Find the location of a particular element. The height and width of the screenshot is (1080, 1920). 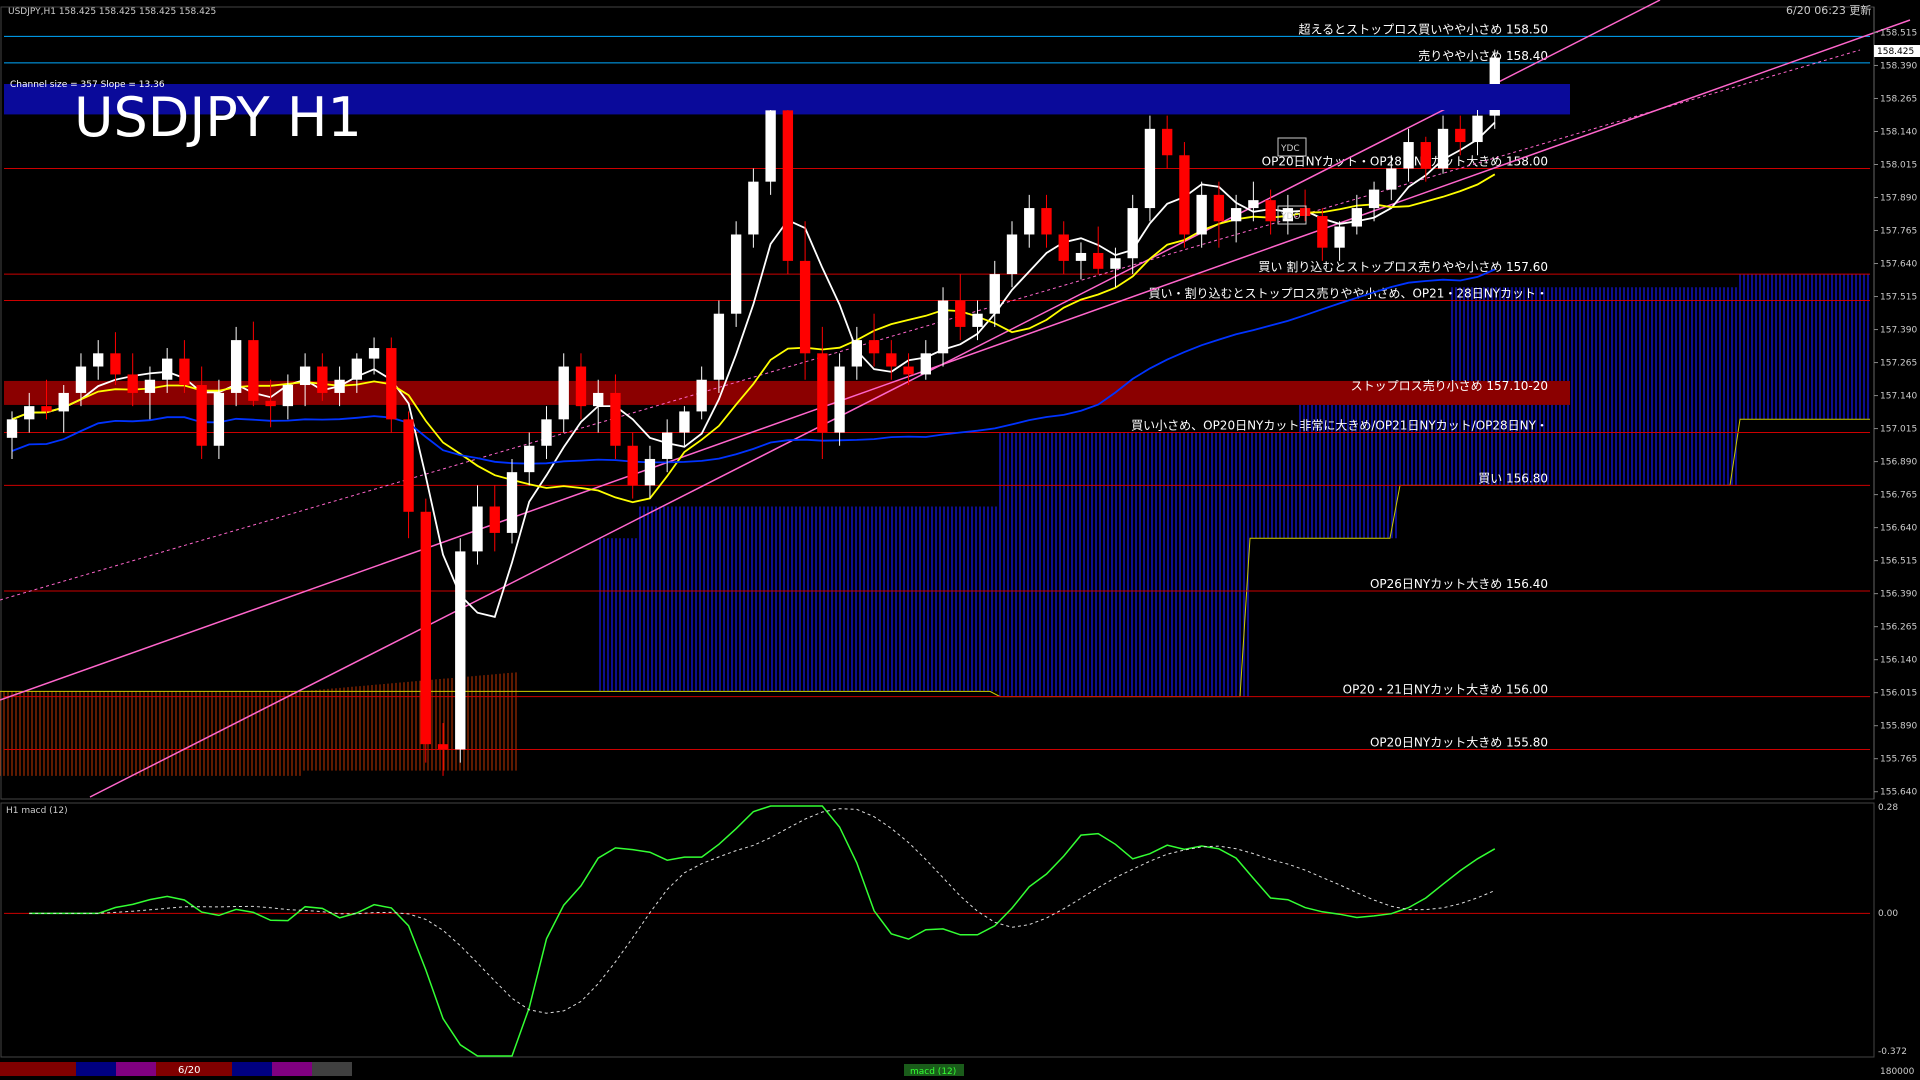

price-tick-label: 158.390 is located at coordinates (1898, 66).